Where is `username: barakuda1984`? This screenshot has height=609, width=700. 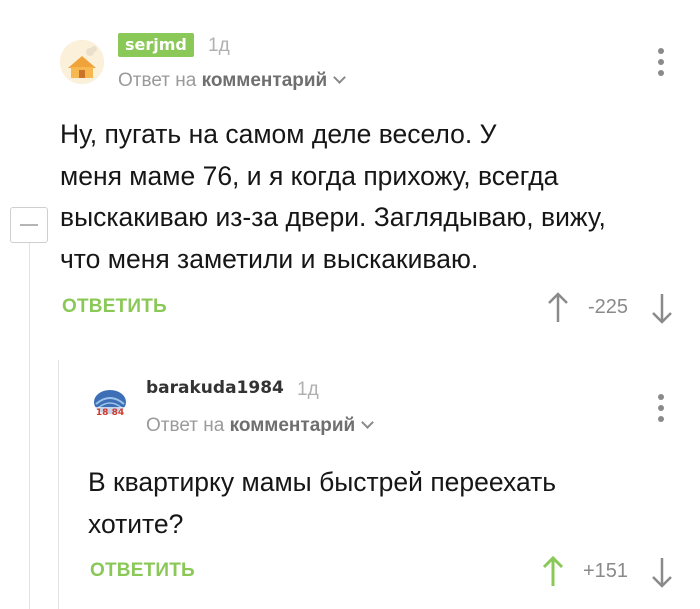
username: barakuda1984 is located at coordinates (215, 388).